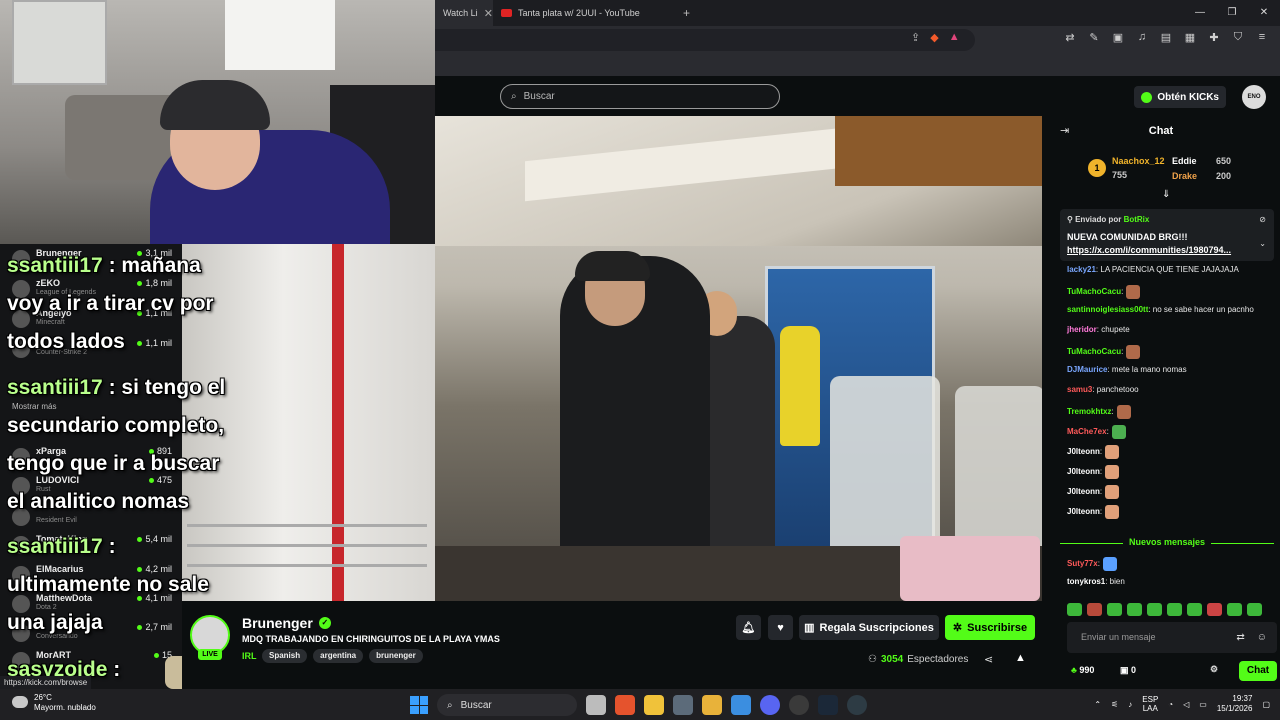 The height and width of the screenshot is (720, 1280). What do you see at coordinates (1089, 411) in the screenshot?
I see `chat-username: Tremokhtxz` at bounding box center [1089, 411].